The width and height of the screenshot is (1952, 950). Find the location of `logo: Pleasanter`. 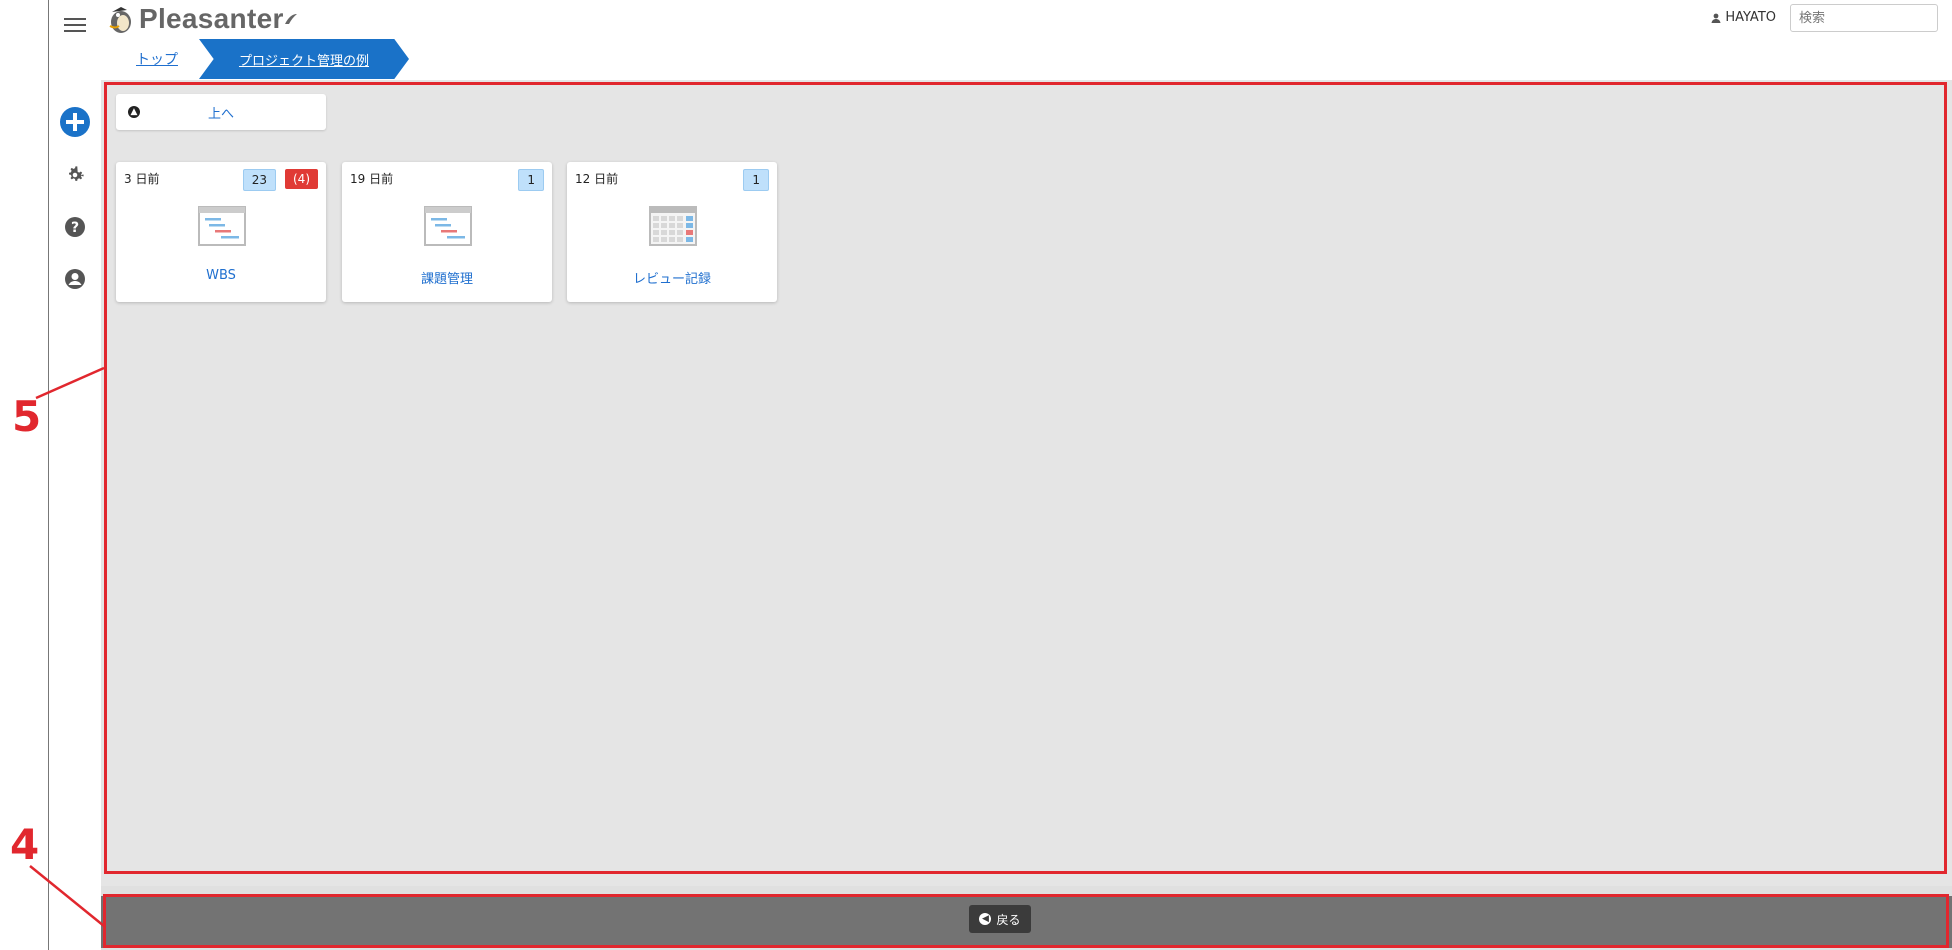

logo: Pleasanter is located at coordinates (202, 19).